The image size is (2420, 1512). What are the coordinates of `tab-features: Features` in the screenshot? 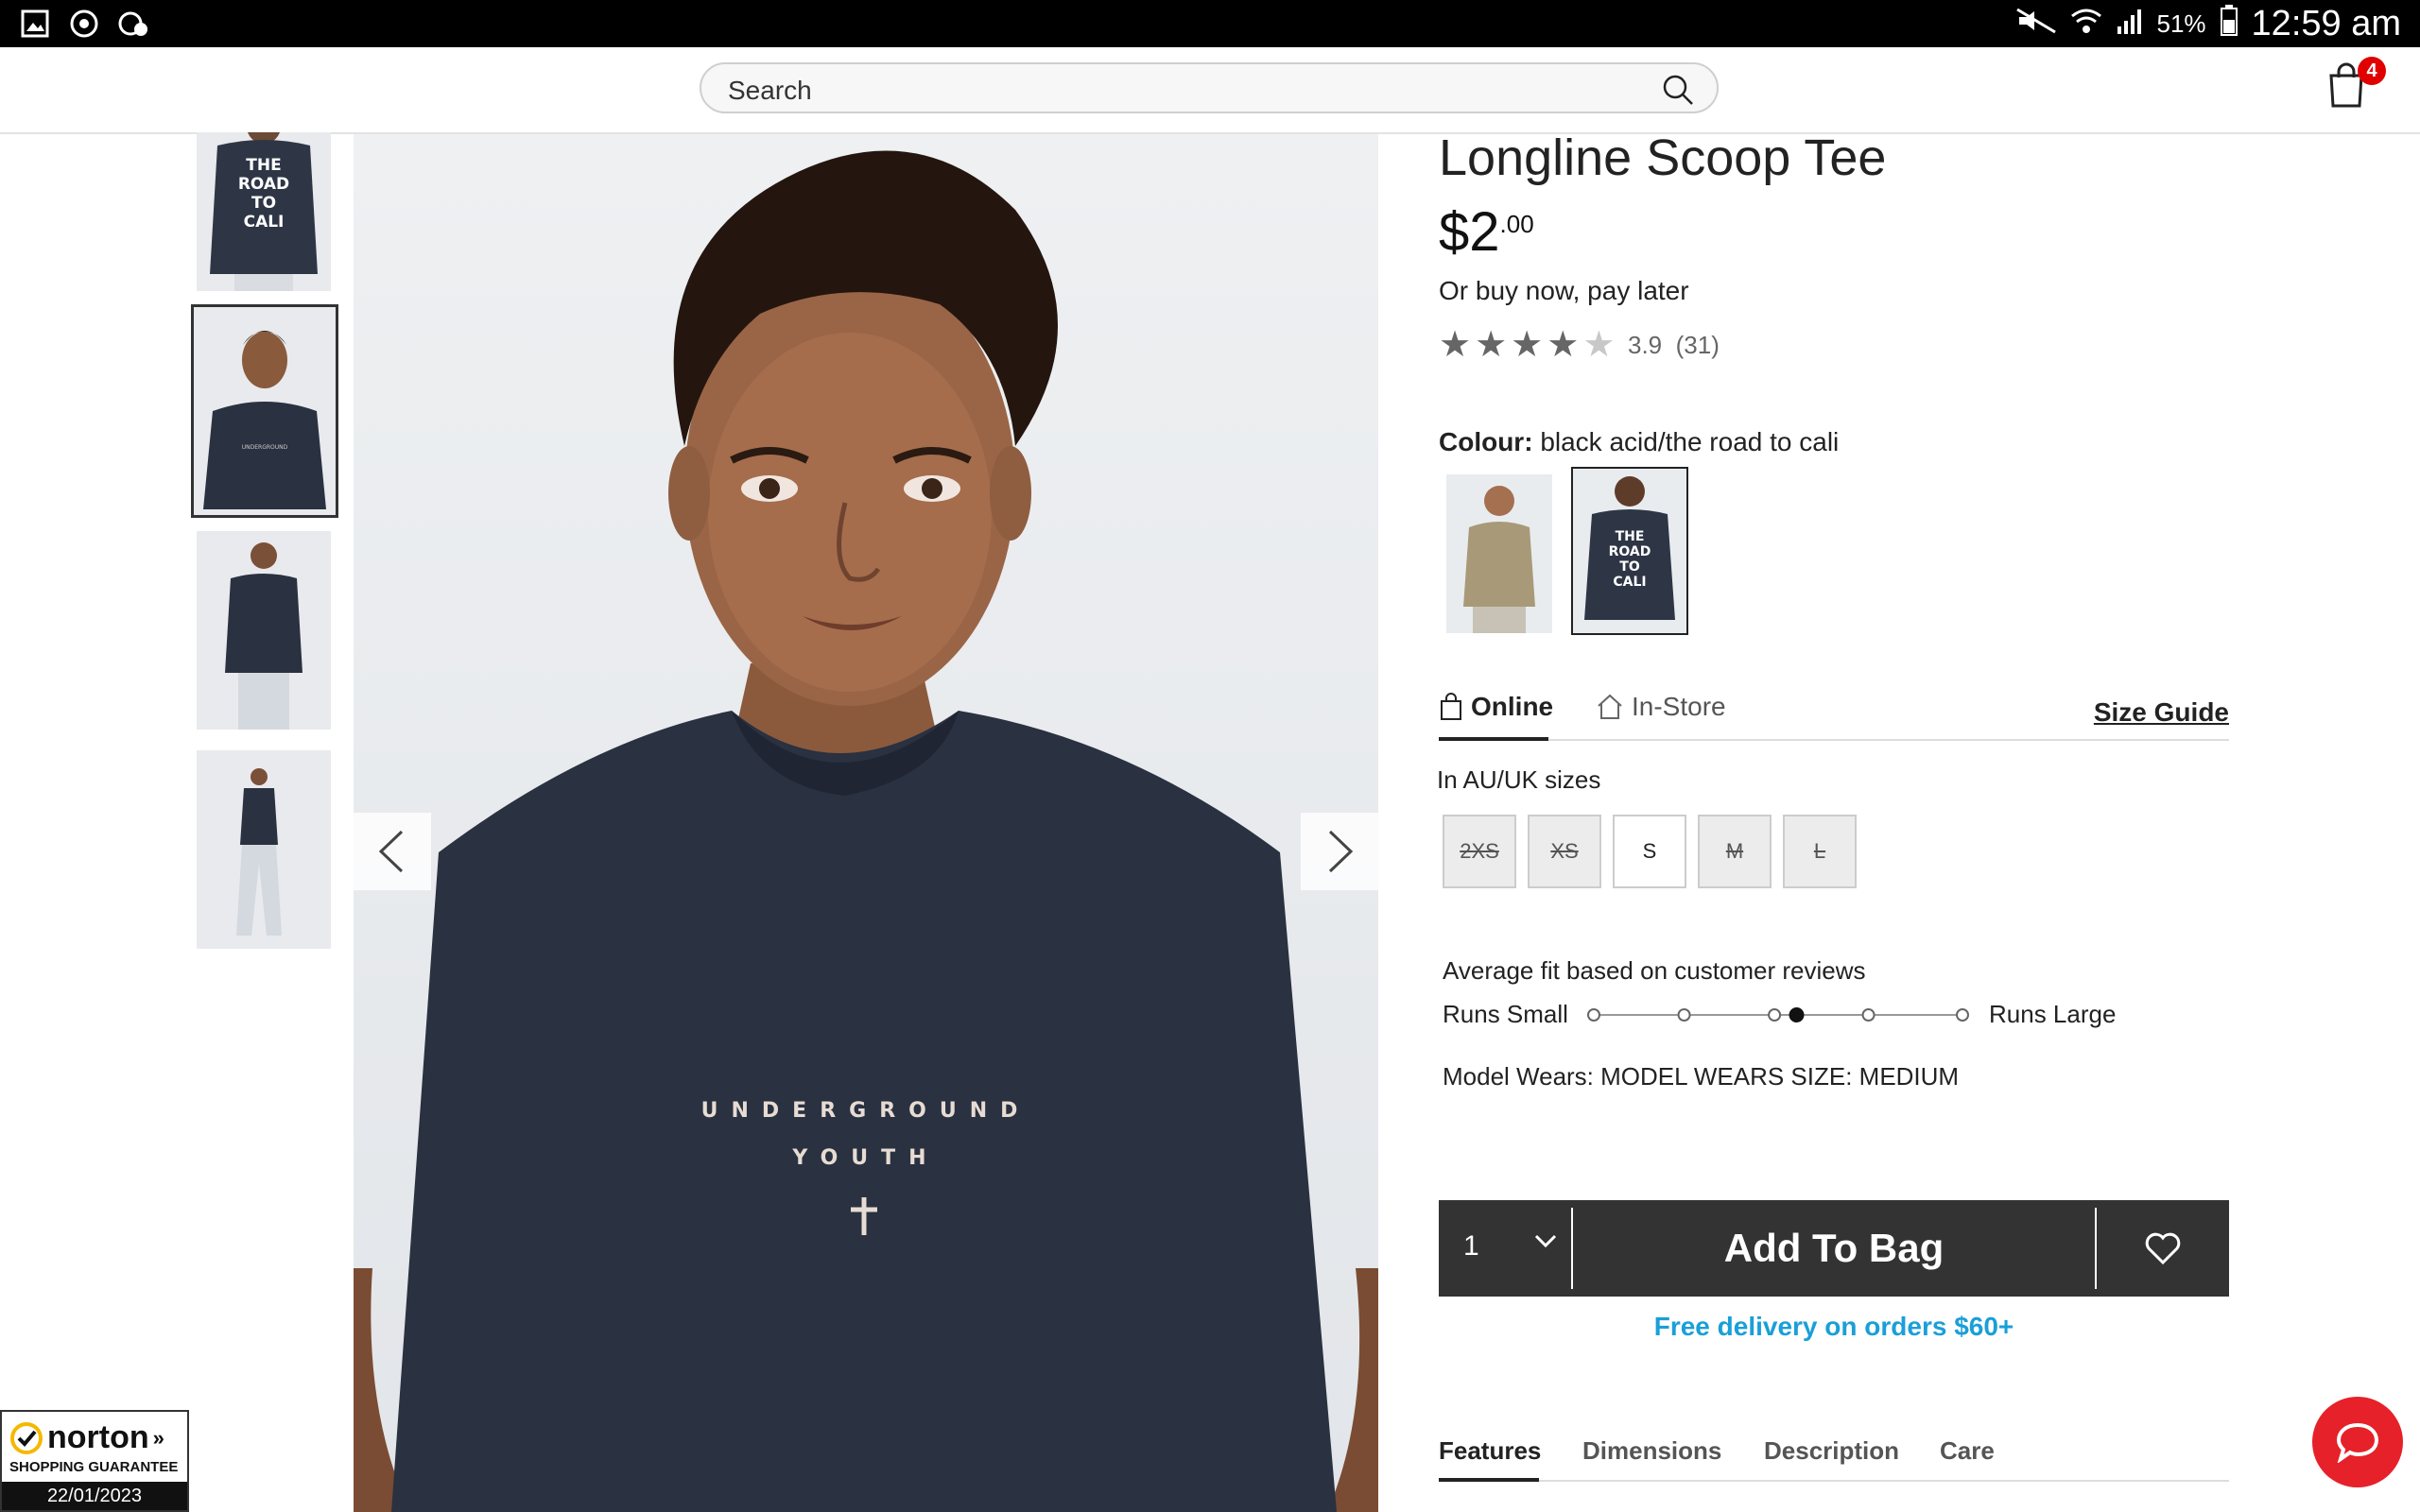 It's located at (1490, 1451).